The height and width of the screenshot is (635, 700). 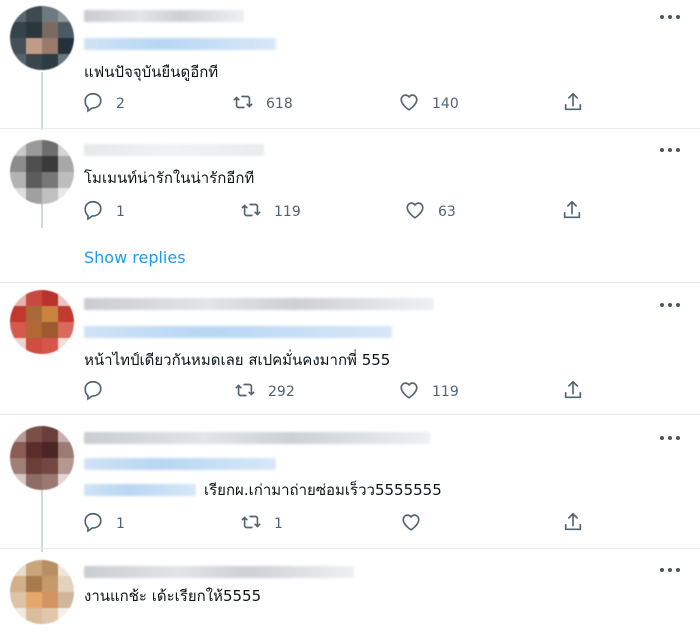 What do you see at coordinates (337, 104) in the screenshot?
I see `action-bar: 2 618 140` at bounding box center [337, 104].